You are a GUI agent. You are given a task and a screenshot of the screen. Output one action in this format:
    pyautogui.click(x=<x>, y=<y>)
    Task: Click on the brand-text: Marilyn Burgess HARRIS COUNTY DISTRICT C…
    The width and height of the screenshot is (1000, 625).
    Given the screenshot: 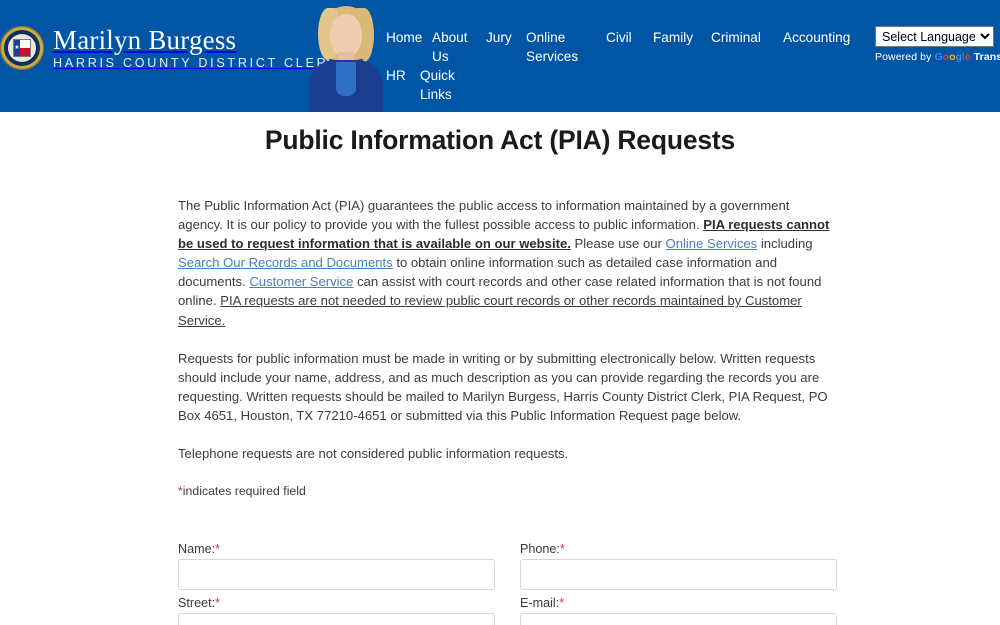 What is the action you would take?
    pyautogui.click(x=196, y=47)
    